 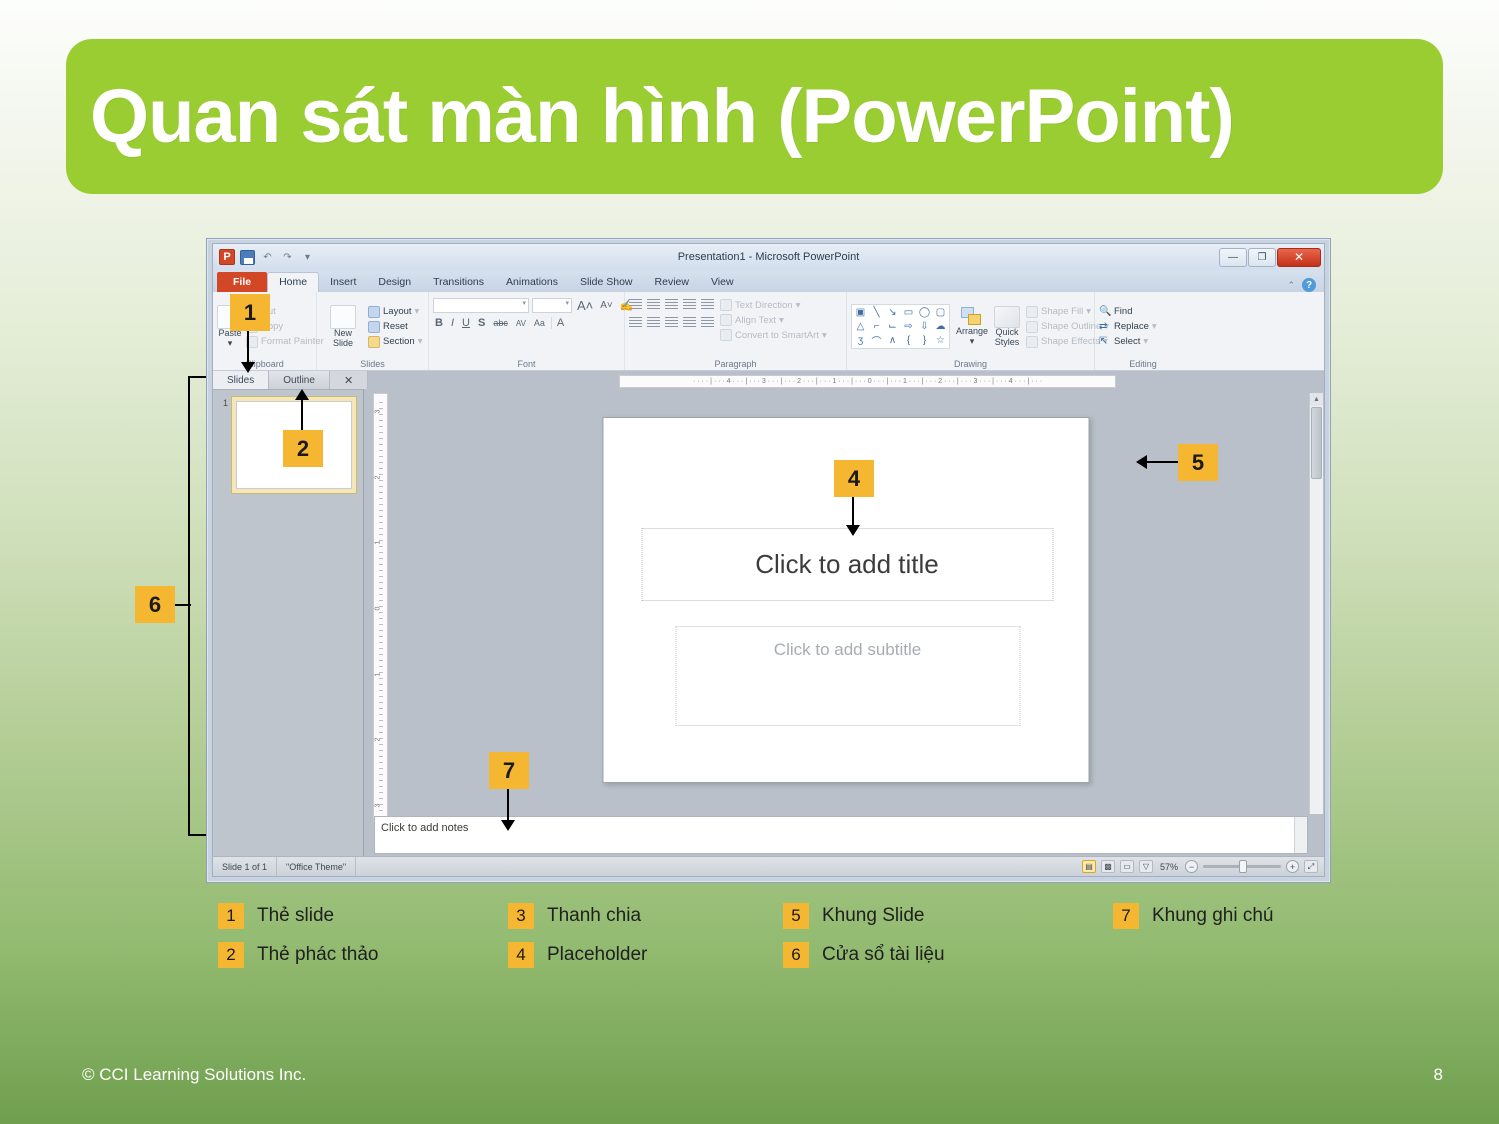 I want to click on ribbon-help-row: ⌃ ?, so click(x=1305, y=285).